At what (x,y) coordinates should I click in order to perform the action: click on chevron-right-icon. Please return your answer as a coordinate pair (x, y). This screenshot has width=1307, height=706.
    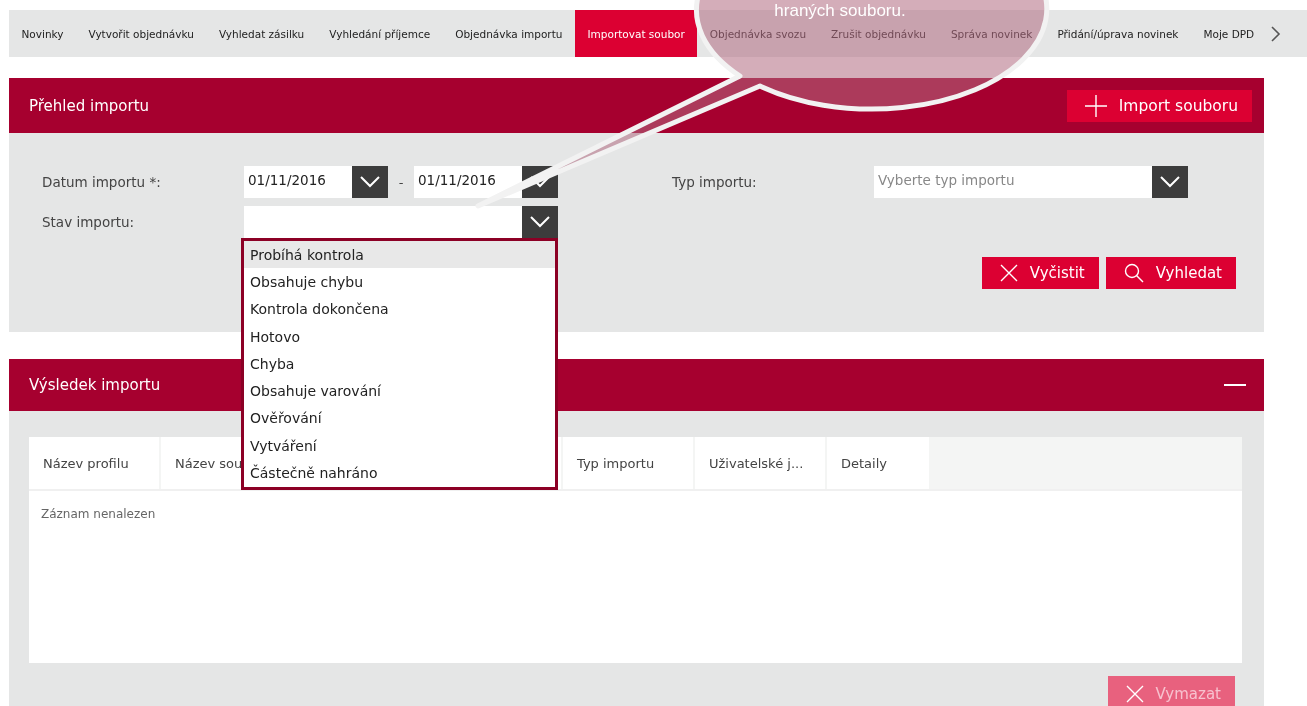
    Looking at the image, I should click on (1275, 33).